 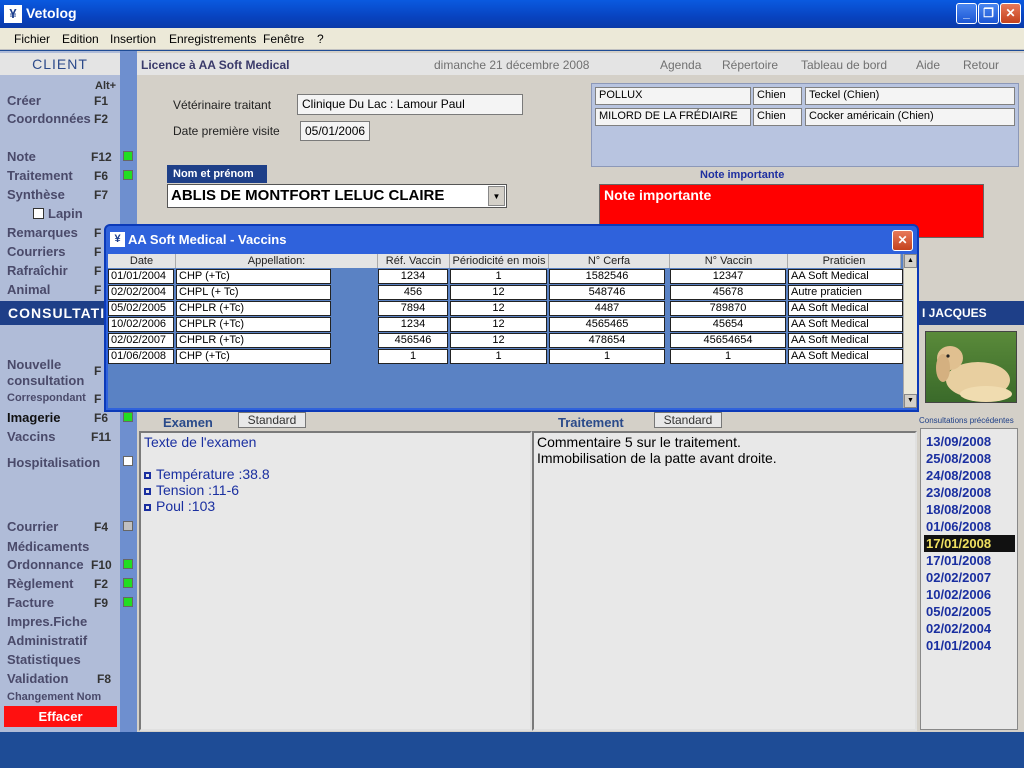 What do you see at coordinates (607, 324) in the screenshot?
I see `vaccin-cell: 4565465` at bounding box center [607, 324].